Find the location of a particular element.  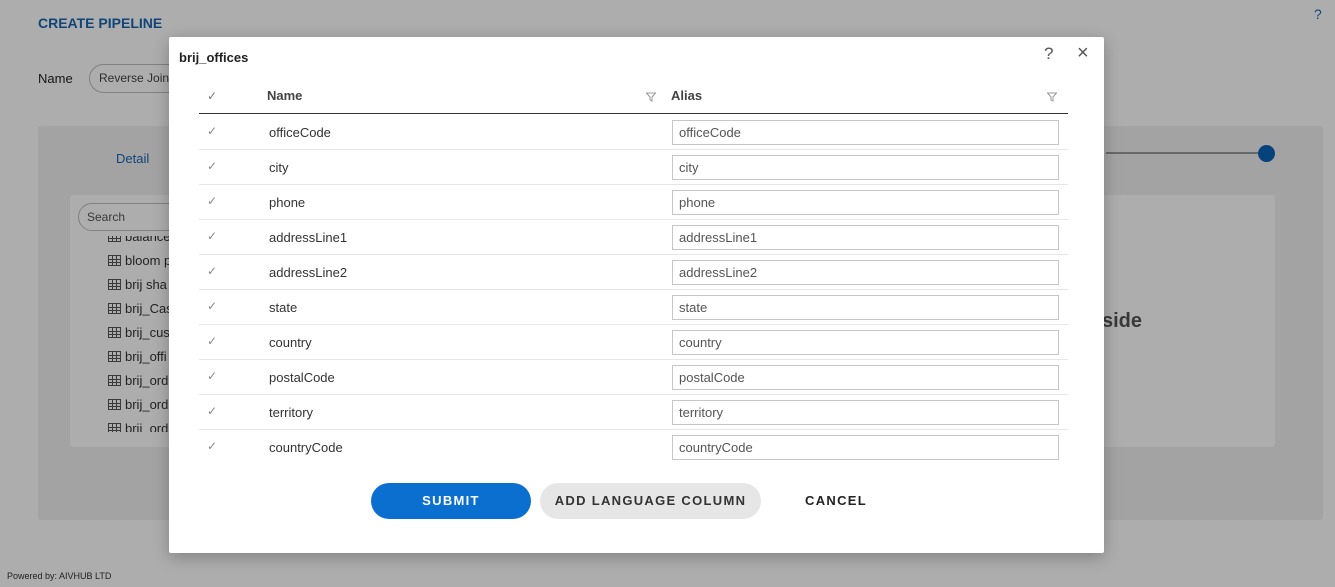

submit-button: SUBMIT is located at coordinates (451, 501).